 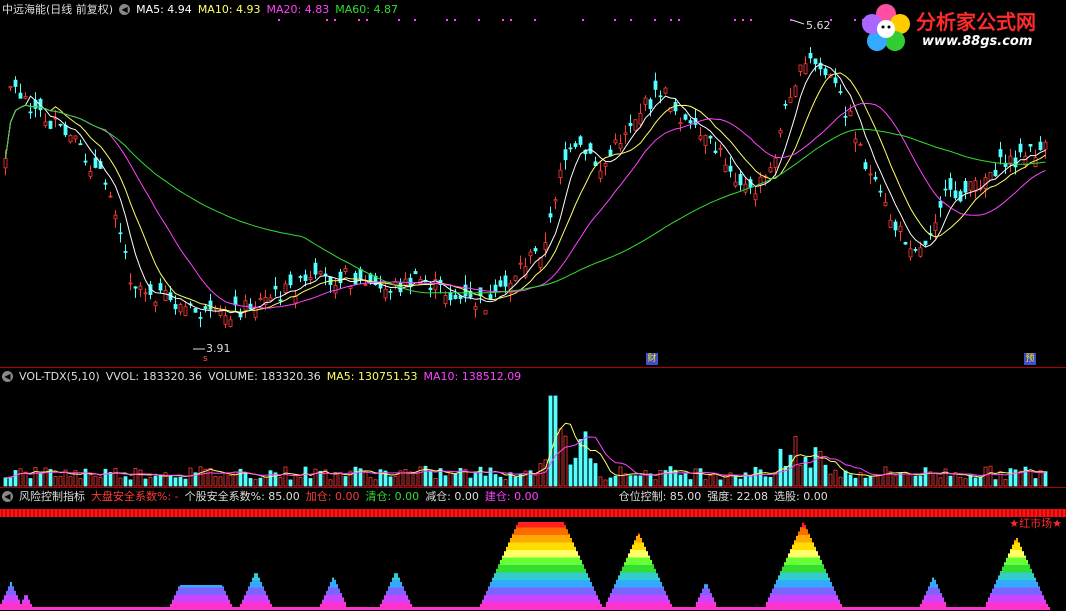 I want to click on financial-report-badge: 财, so click(x=652, y=359).